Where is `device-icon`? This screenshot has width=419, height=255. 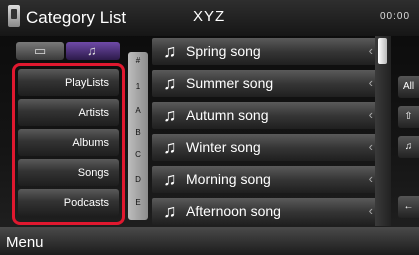 device-icon is located at coordinates (14, 16).